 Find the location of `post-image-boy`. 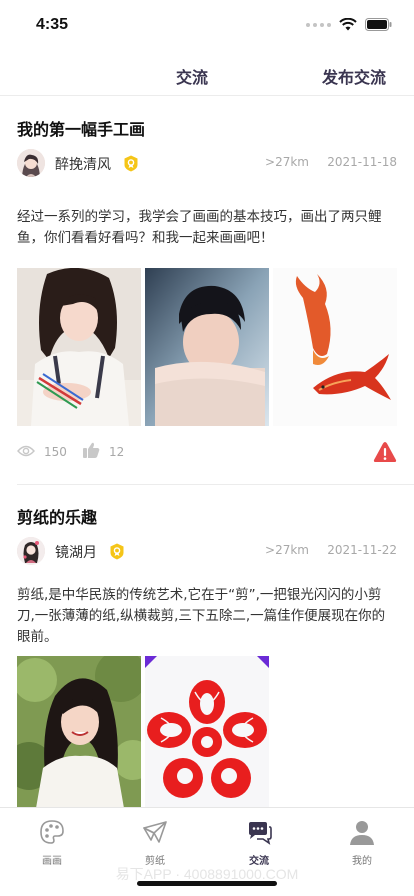

post-image-boy is located at coordinates (207, 347).